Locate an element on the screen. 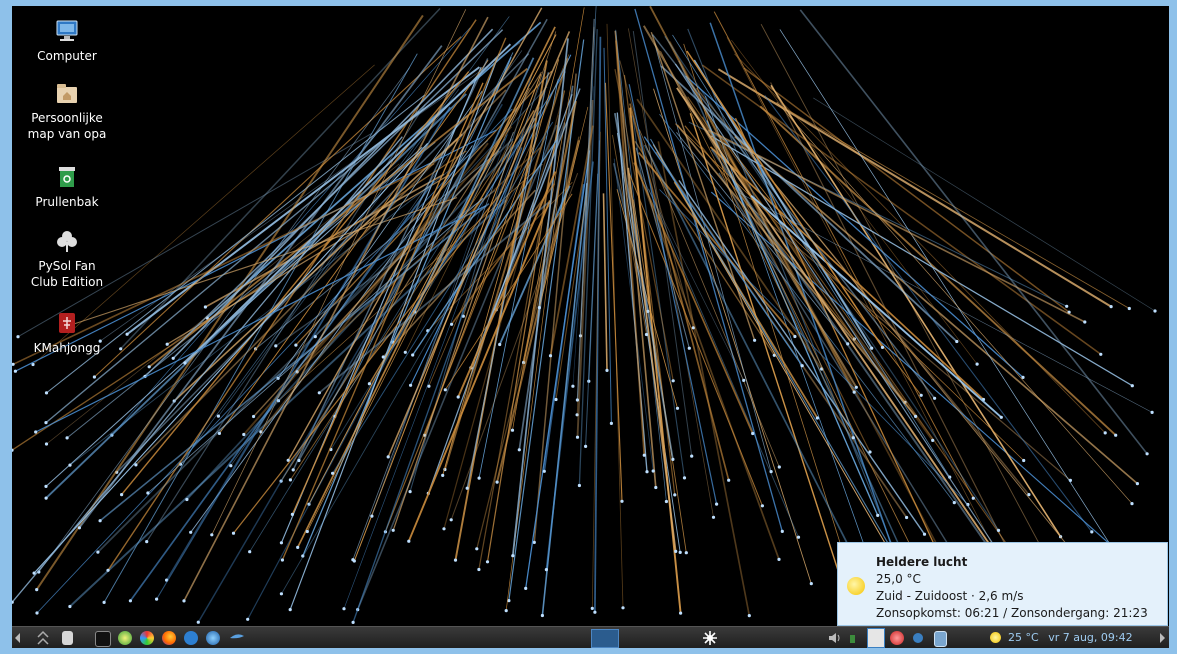 Image resolution: width=1177 pixels, height=654 pixels. document-icon is located at coordinates (67, 638).